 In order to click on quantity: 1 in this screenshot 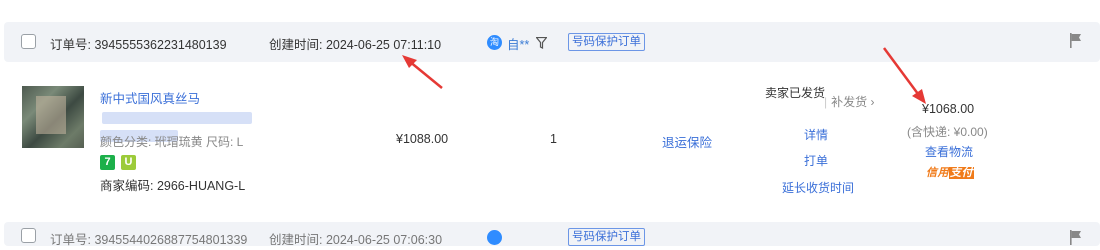, I will do `click(553, 139)`.